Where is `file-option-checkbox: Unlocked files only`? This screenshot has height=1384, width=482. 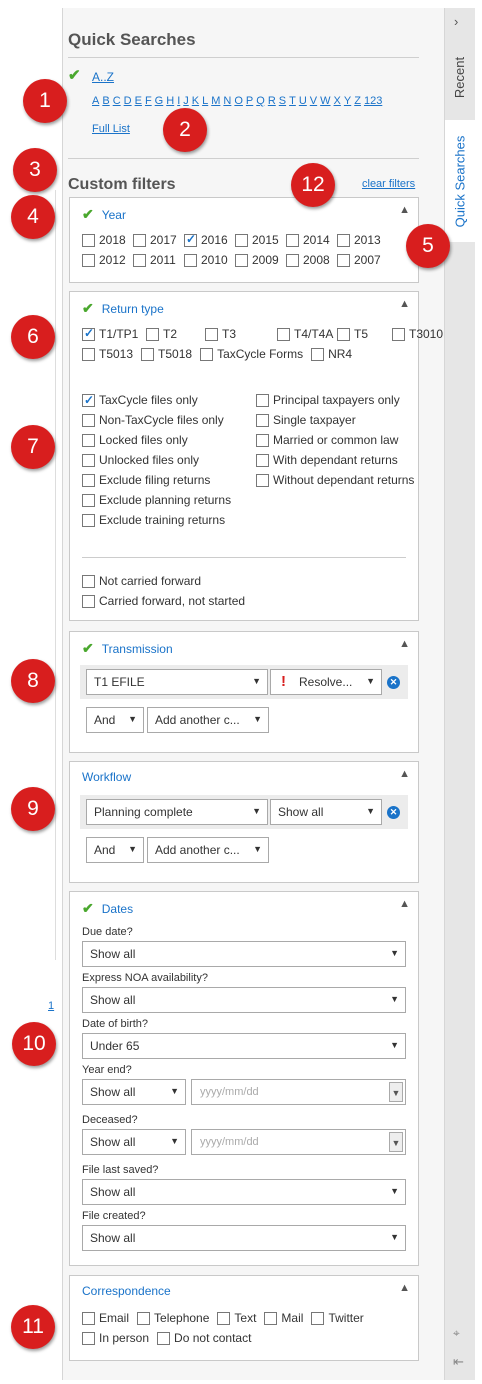 file-option-checkbox: Unlocked files only is located at coordinates (166, 460).